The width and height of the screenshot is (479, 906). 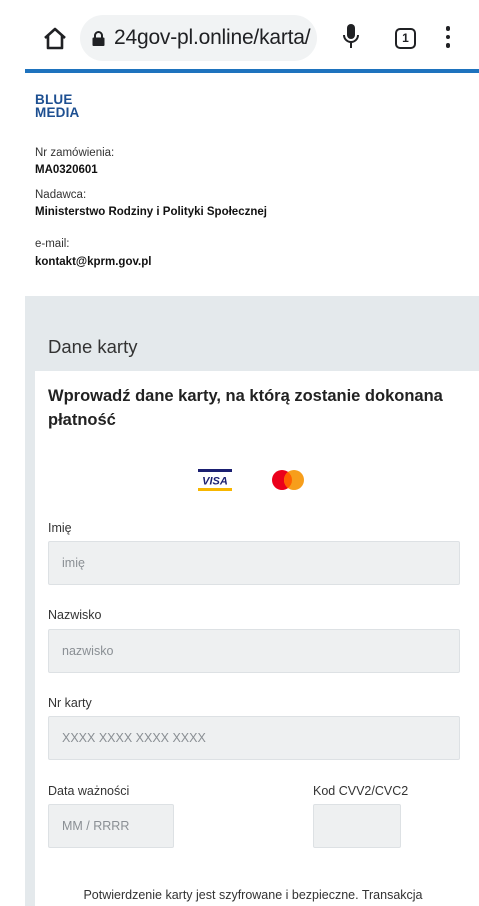 I want to click on order-number-value: MA0320601, so click(x=66, y=170).